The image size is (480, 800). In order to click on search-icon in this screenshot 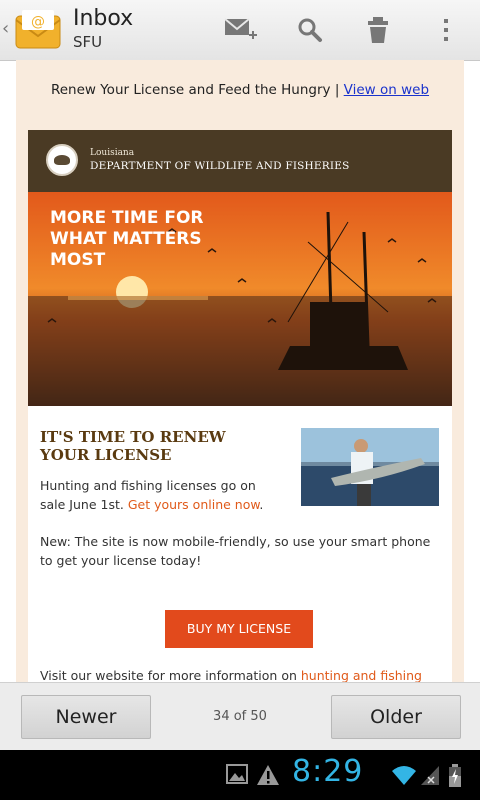, I will do `click(310, 30)`.